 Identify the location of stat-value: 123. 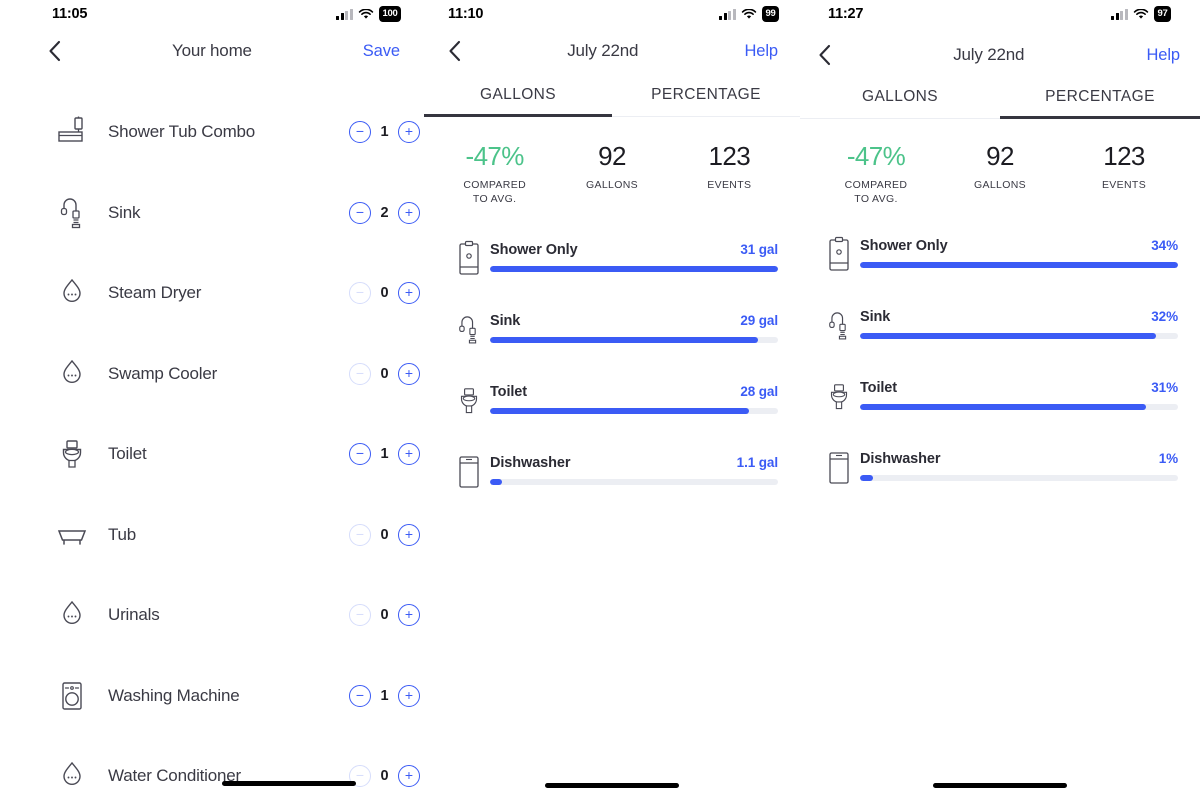
(1124, 156).